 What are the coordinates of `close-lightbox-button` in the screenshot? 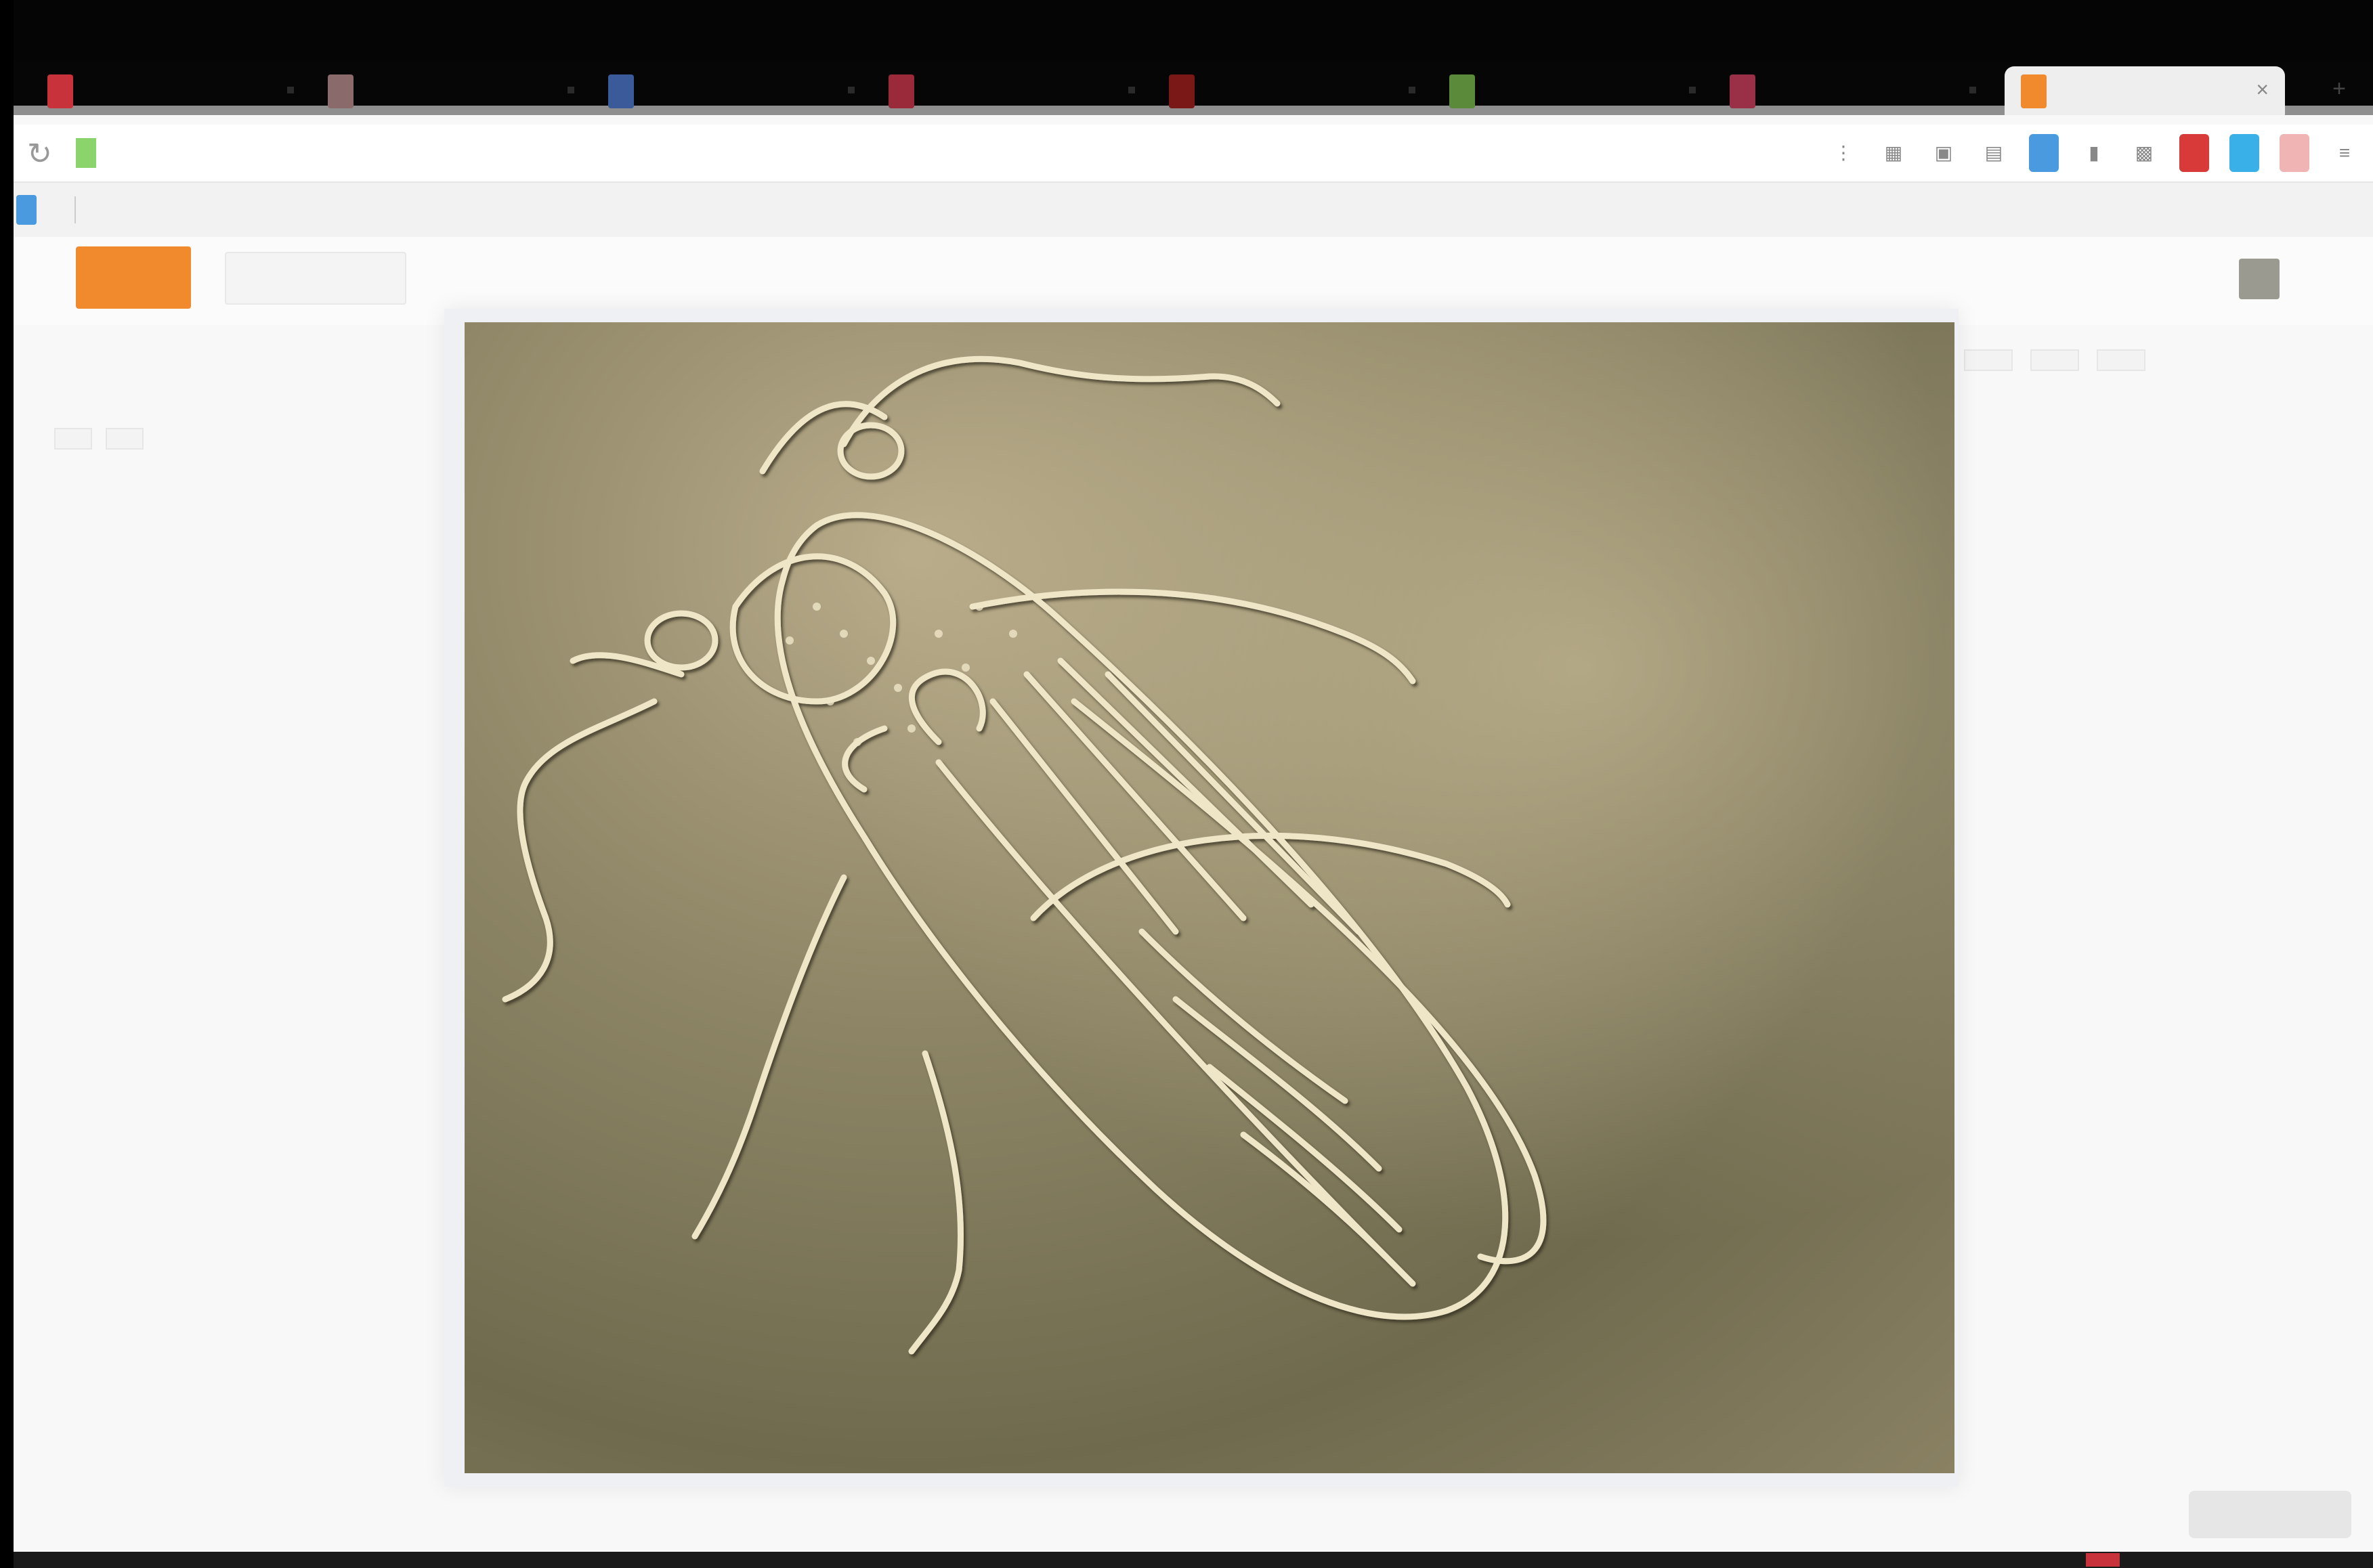 It's located at (2270, 1514).